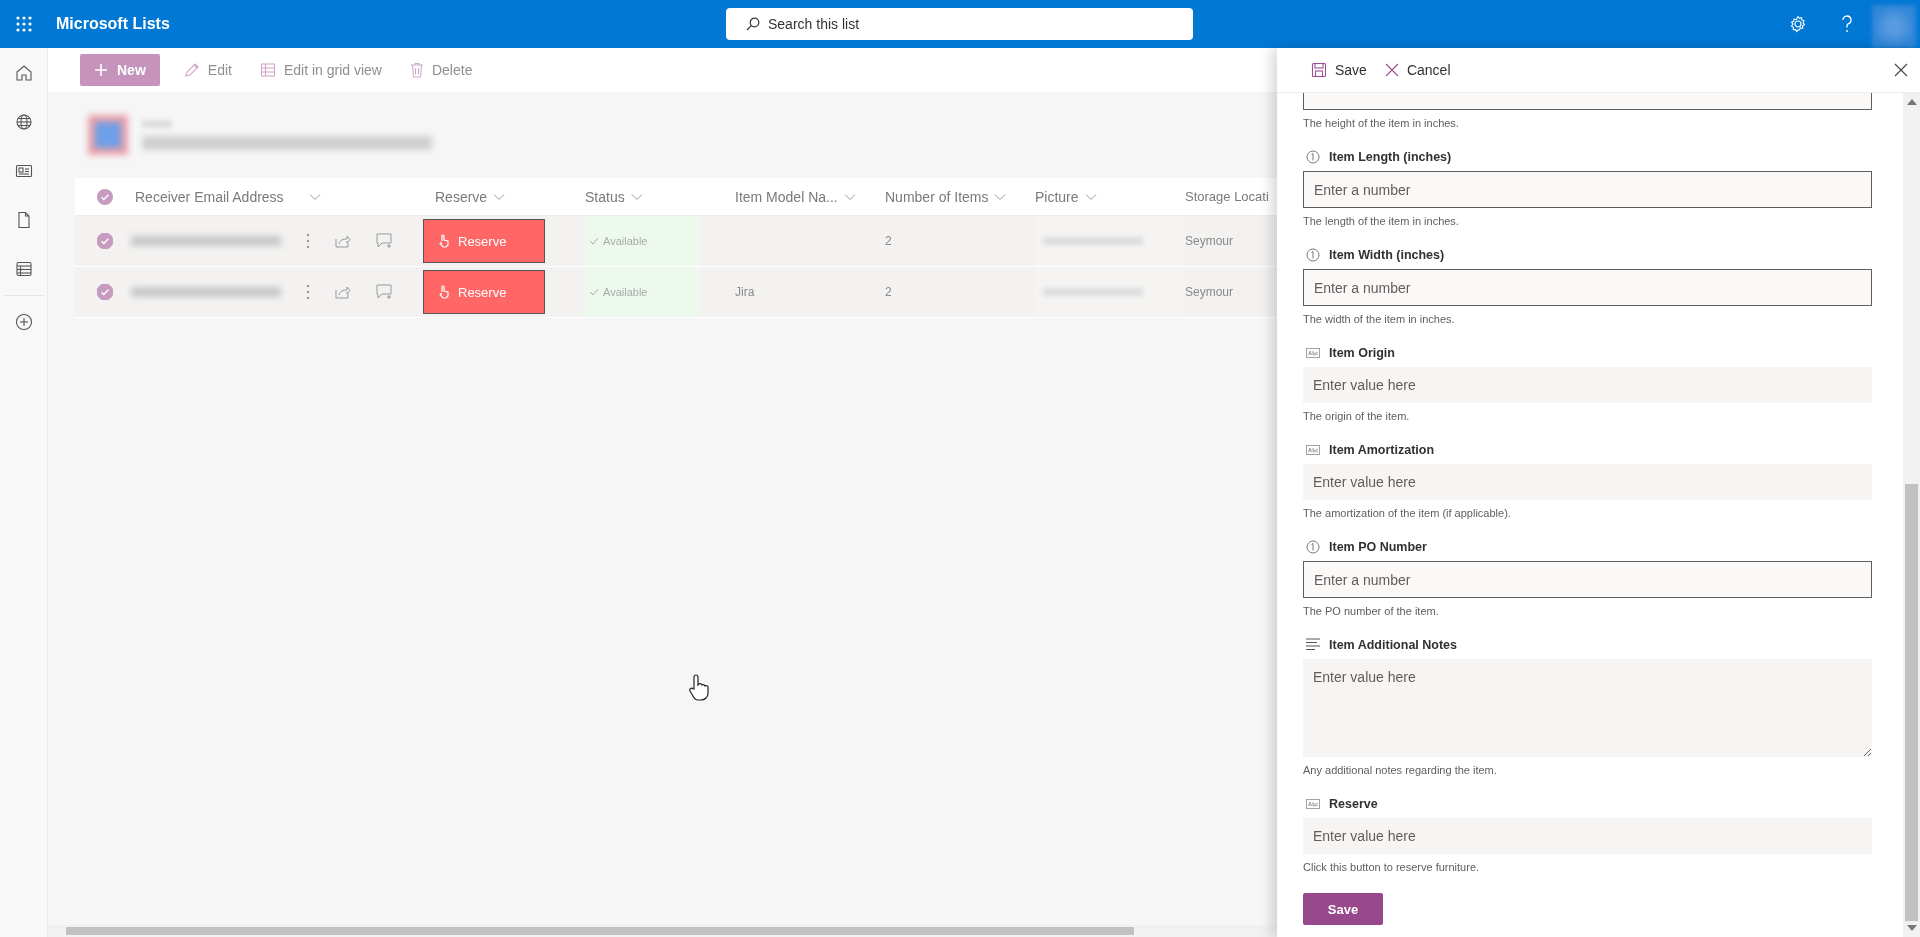  What do you see at coordinates (1381, 221) in the screenshot?
I see `field-description: The length of the item in inches.` at bounding box center [1381, 221].